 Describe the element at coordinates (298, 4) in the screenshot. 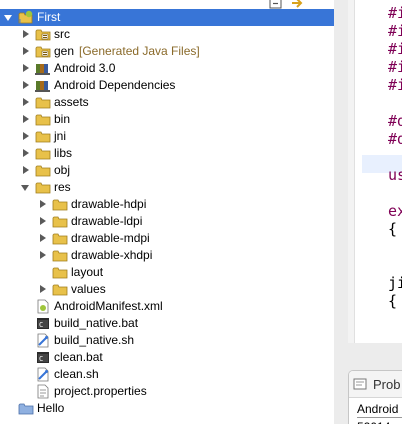

I see `link-with-editor-icon` at that location.